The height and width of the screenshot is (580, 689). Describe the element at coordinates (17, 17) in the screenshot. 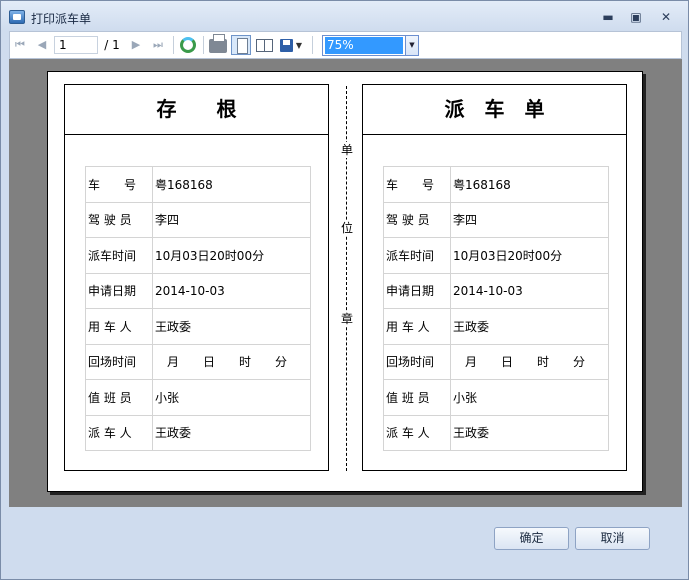

I see `app-icon` at that location.